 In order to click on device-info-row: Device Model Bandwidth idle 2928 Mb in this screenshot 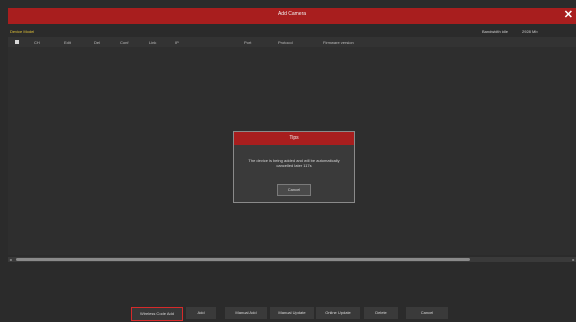, I will do `click(292, 31)`.